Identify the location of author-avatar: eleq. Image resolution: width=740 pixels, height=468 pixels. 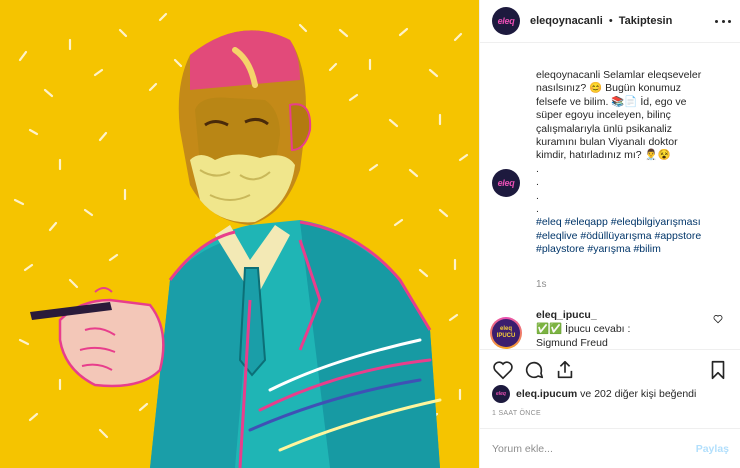
(506, 21).